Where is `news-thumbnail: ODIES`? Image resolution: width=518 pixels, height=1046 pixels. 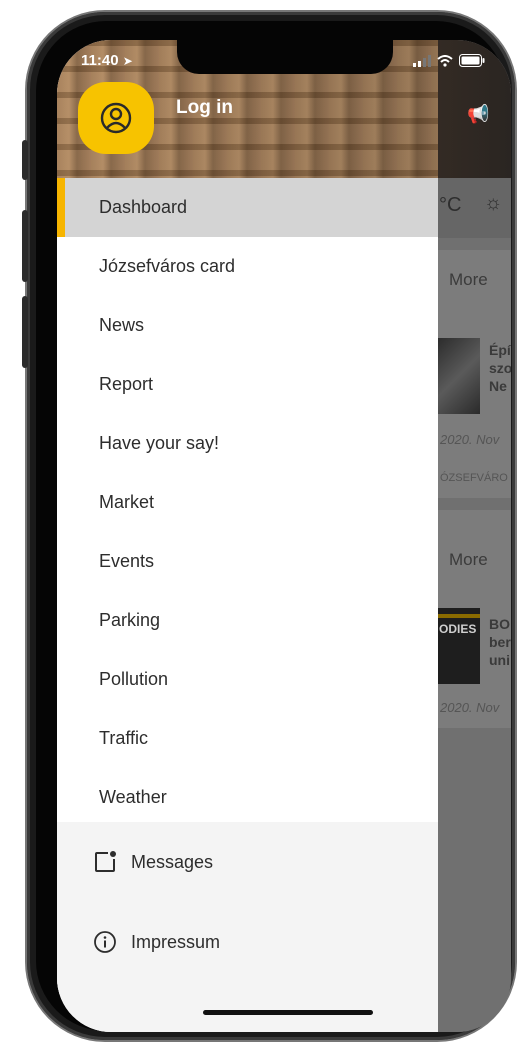 news-thumbnail: ODIES is located at coordinates (459, 646).